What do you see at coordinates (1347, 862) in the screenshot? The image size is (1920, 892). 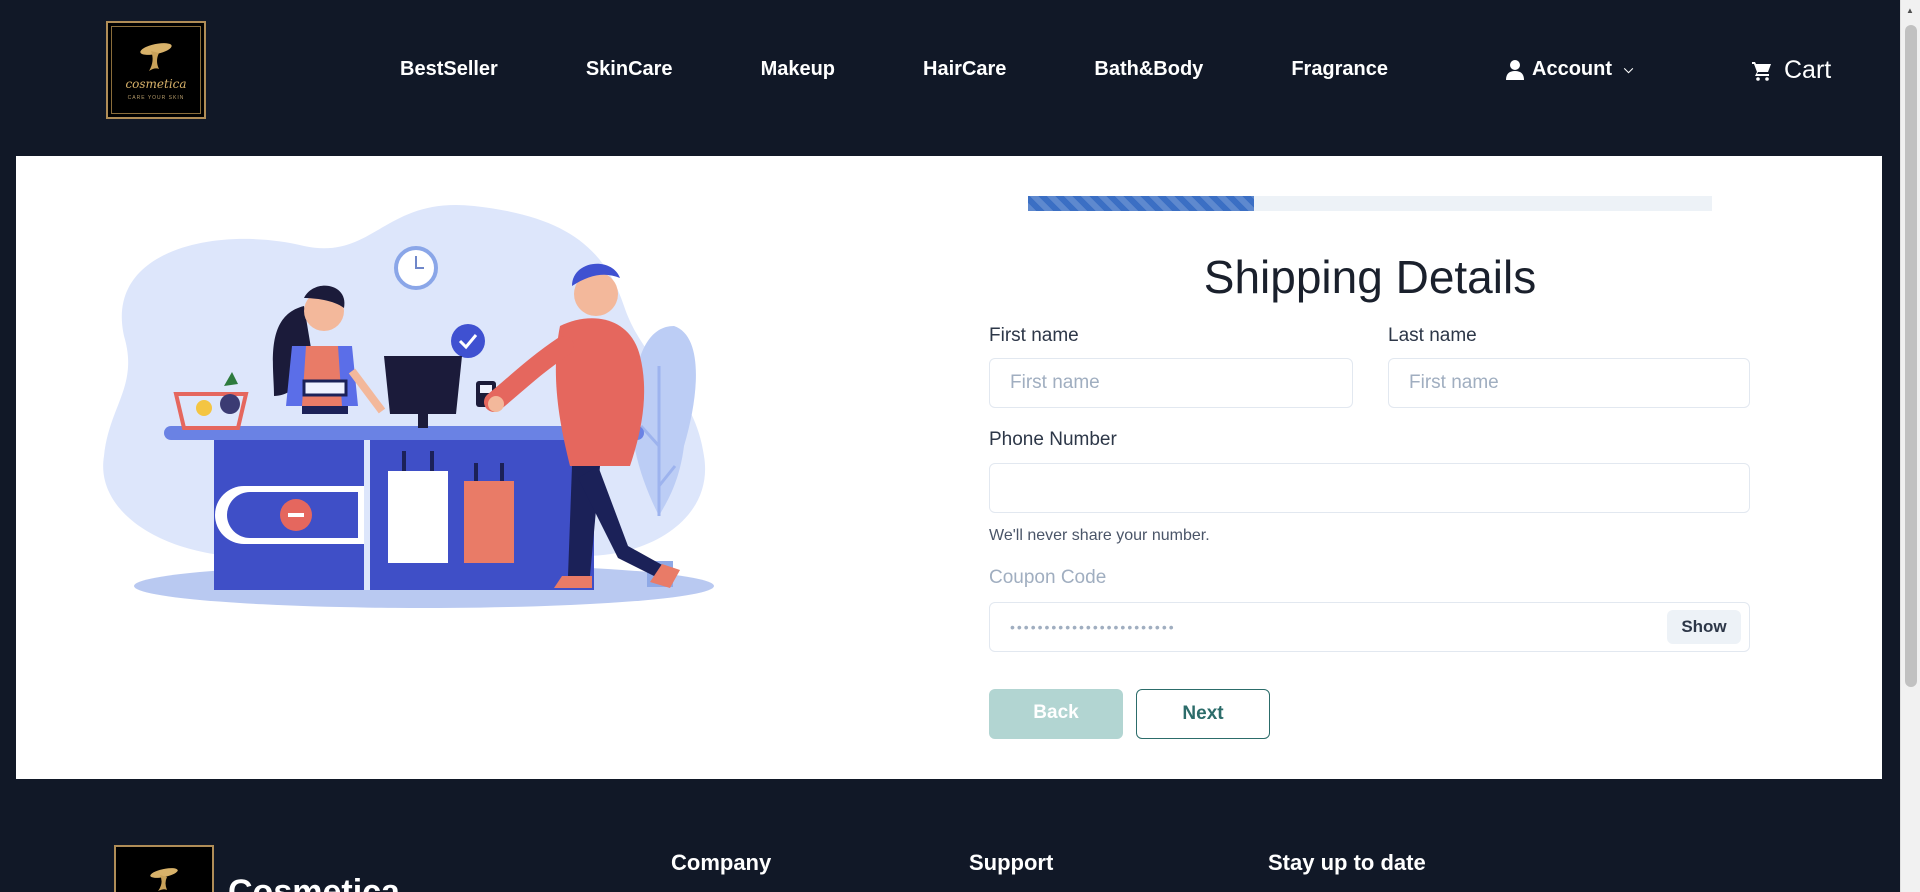 I see `footer-heading-newsletter: Stay up to date` at bounding box center [1347, 862].